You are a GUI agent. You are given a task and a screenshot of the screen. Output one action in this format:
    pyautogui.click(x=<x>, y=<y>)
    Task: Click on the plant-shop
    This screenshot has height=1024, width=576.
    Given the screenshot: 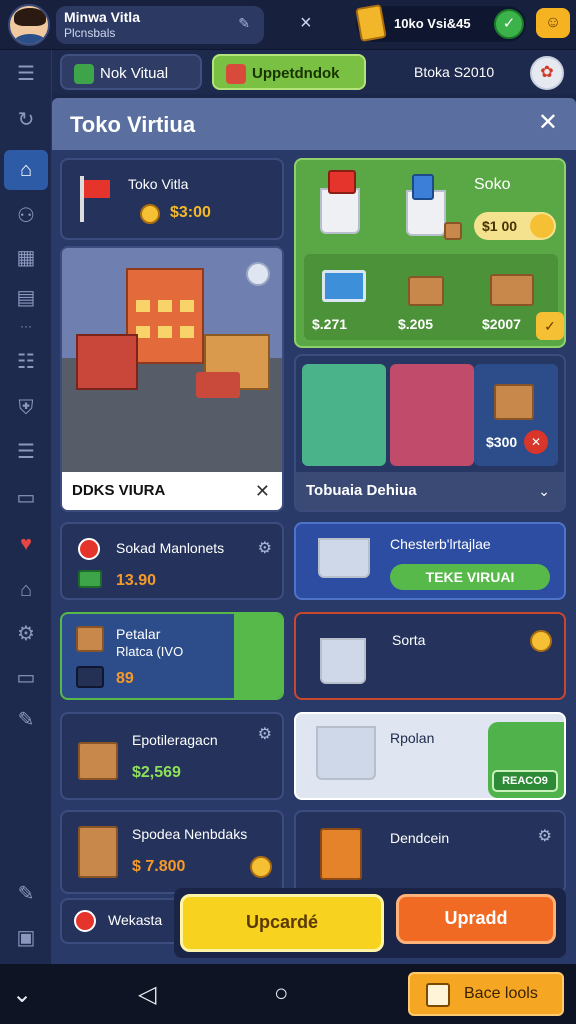 What is the action you would take?
    pyautogui.click(x=344, y=415)
    